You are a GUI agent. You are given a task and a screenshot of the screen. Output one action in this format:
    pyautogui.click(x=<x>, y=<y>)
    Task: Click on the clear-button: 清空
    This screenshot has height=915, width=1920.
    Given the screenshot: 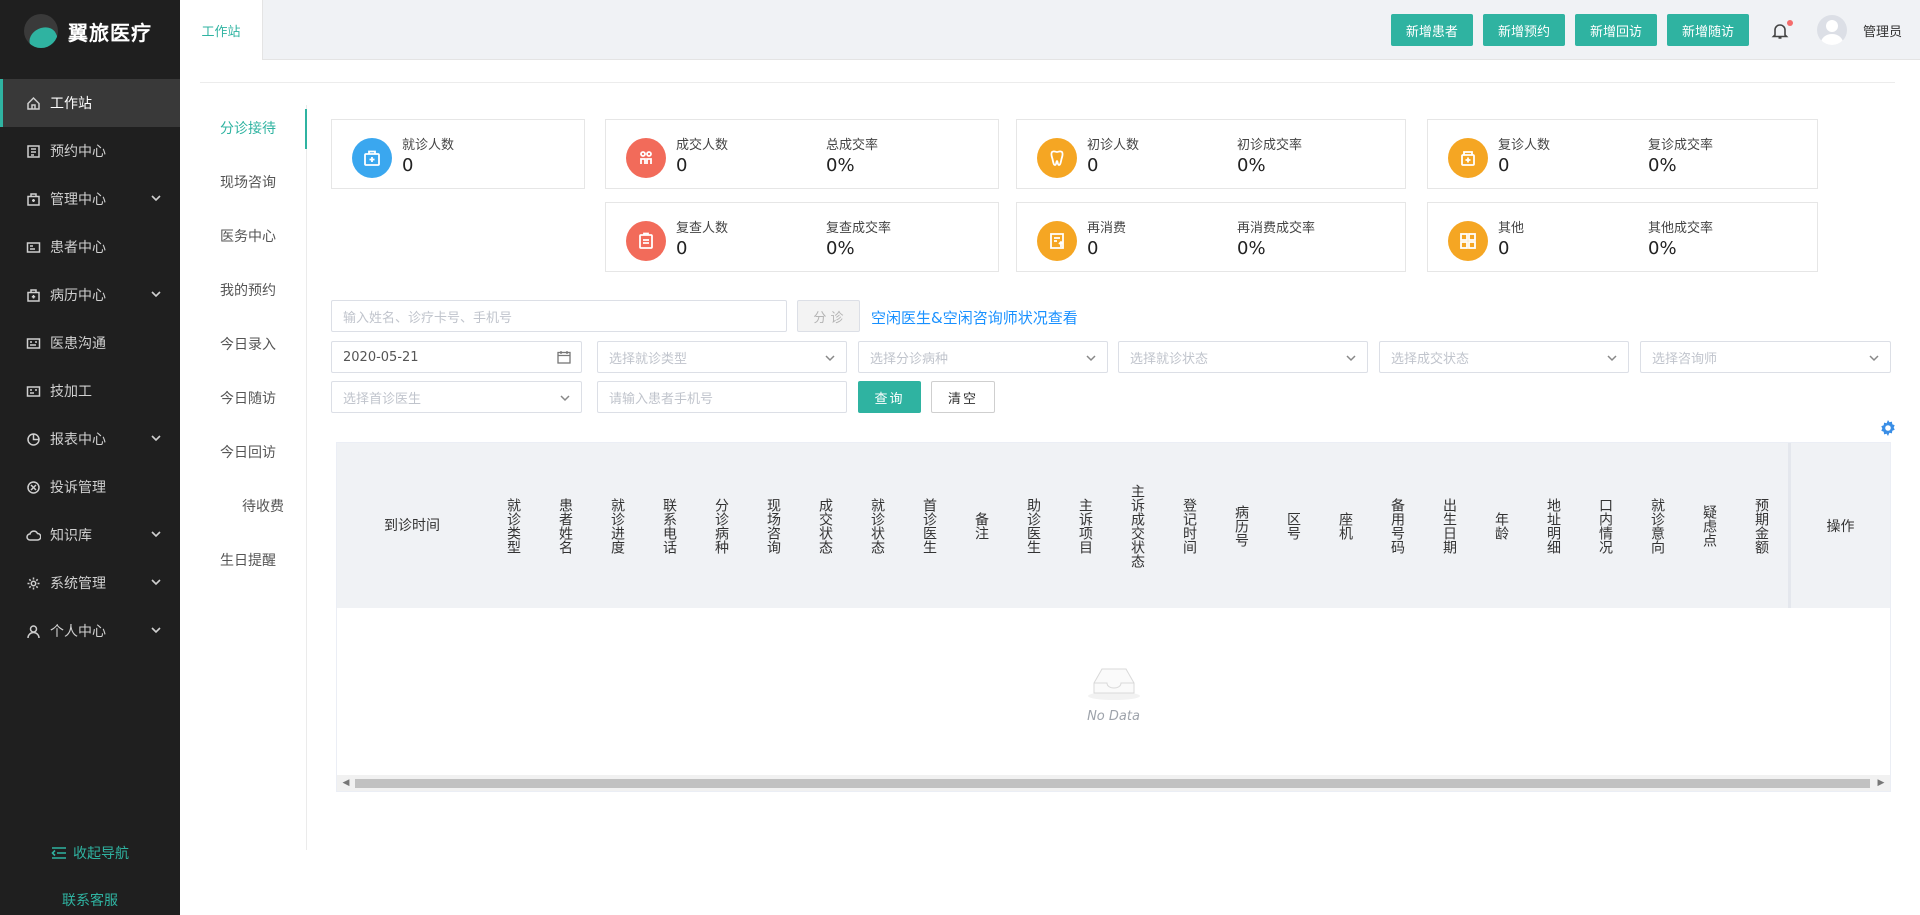 What is the action you would take?
    pyautogui.click(x=963, y=397)
    